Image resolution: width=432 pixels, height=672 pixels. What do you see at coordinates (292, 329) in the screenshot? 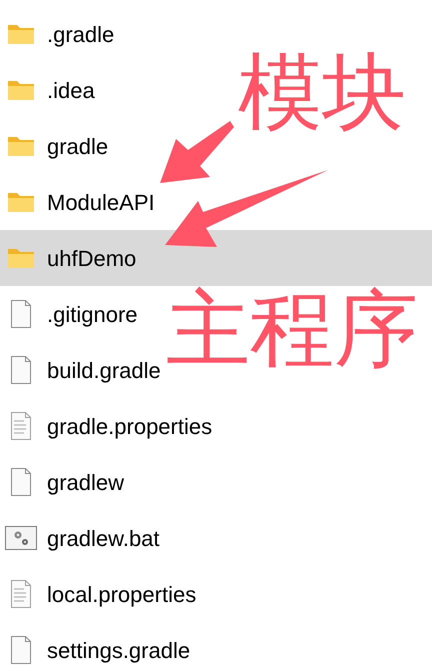
I see `annotation-label: 主程序` at bounding box center [292, 329].